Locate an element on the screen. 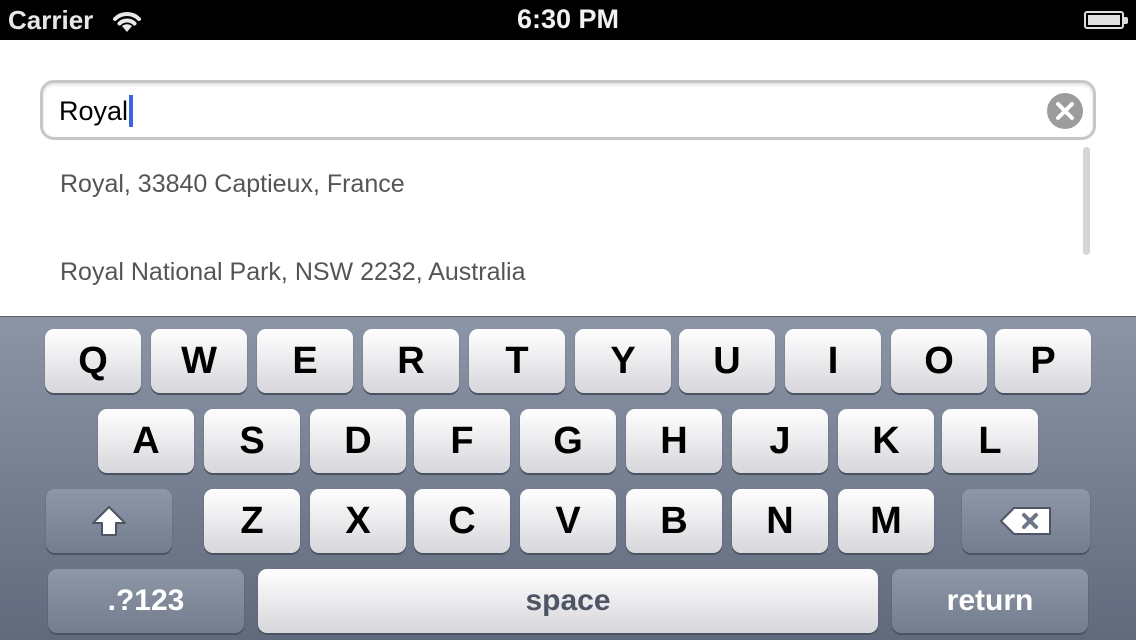 This screenshot has width=1136, height=640. battery-icon is located at coordinates (1106, 20).